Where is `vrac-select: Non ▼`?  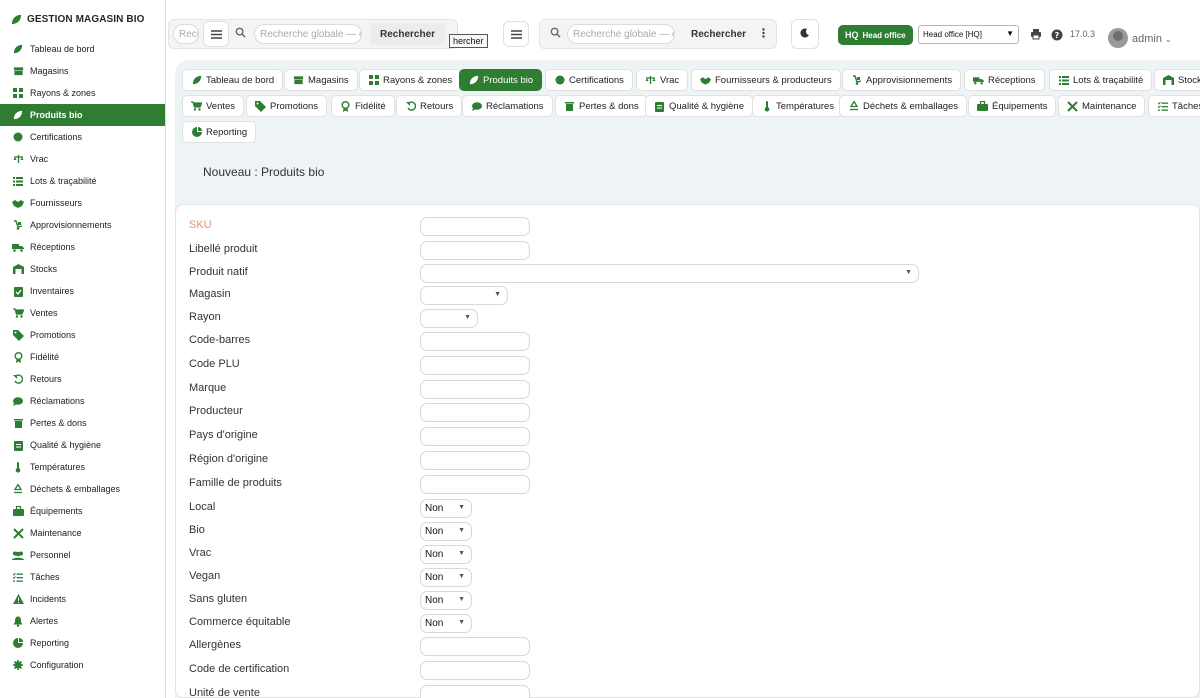 vrac-select: Non ▼ is located at coordinates (446, 554).